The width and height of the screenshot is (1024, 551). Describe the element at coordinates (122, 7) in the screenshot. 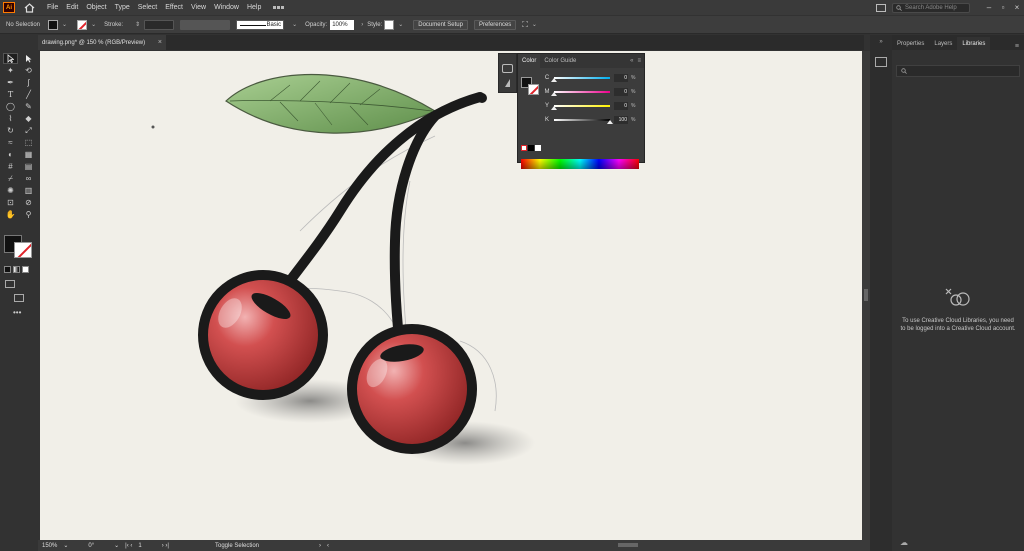

I see `menu-type: Type` at that location.